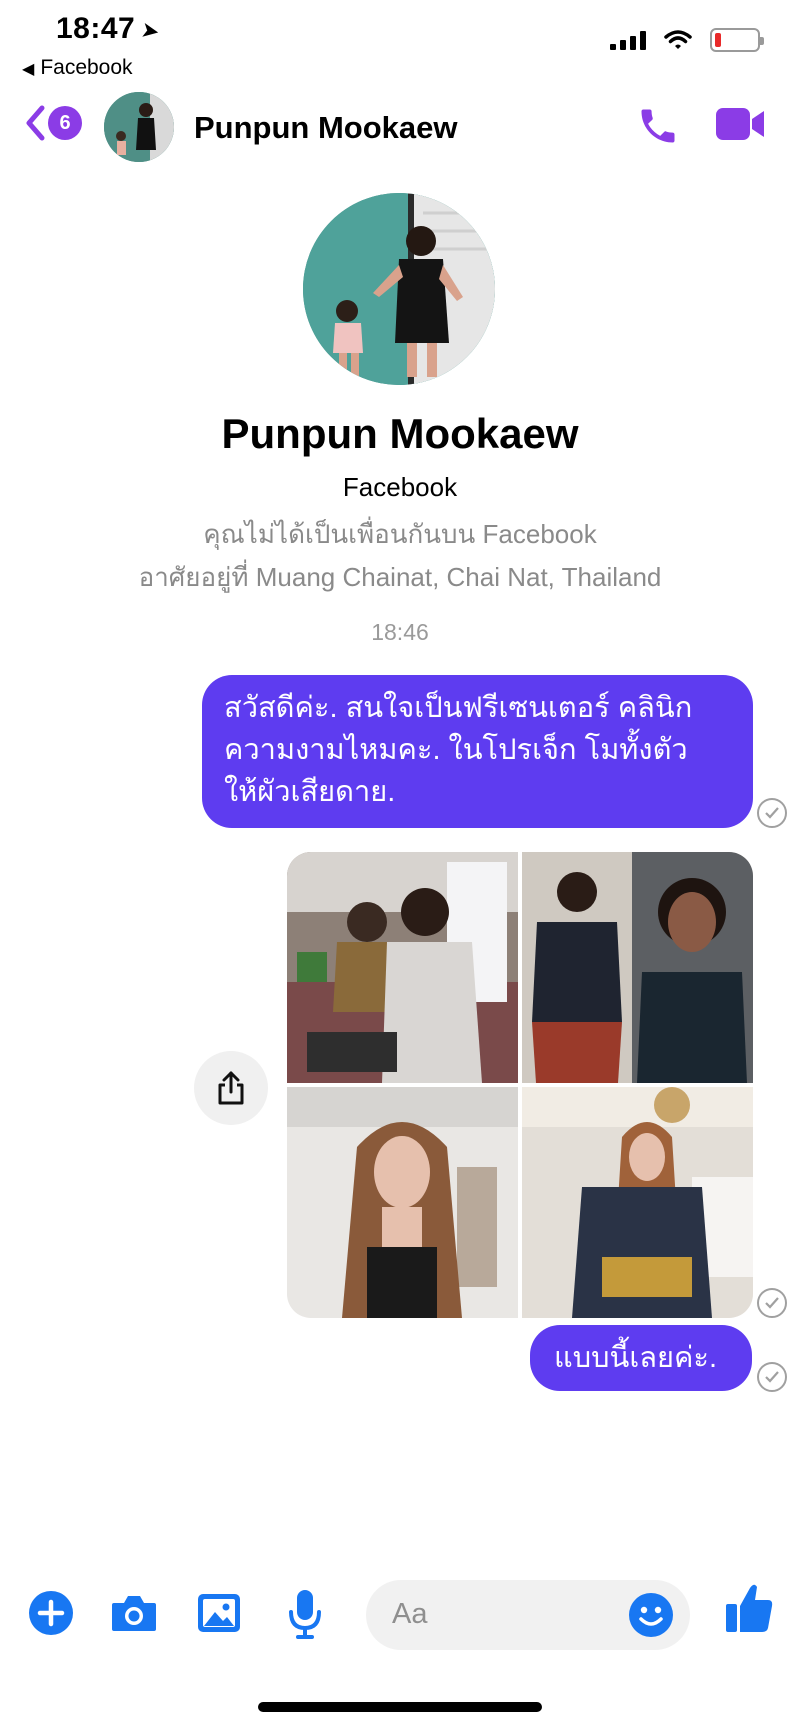 This screenshot has height=1730, width=800. Describe the element at coordinates (305, 1614) in the screenshot. I see `microphone-icon` at that location.